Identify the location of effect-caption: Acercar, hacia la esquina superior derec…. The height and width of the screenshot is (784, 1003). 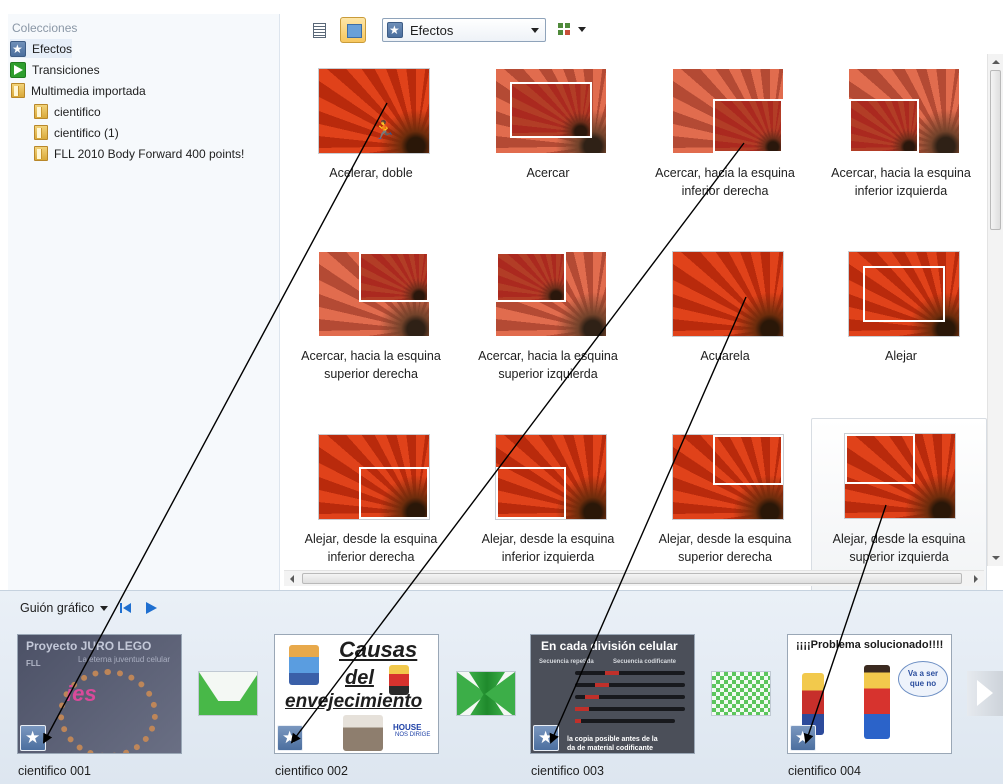
(371, 365).